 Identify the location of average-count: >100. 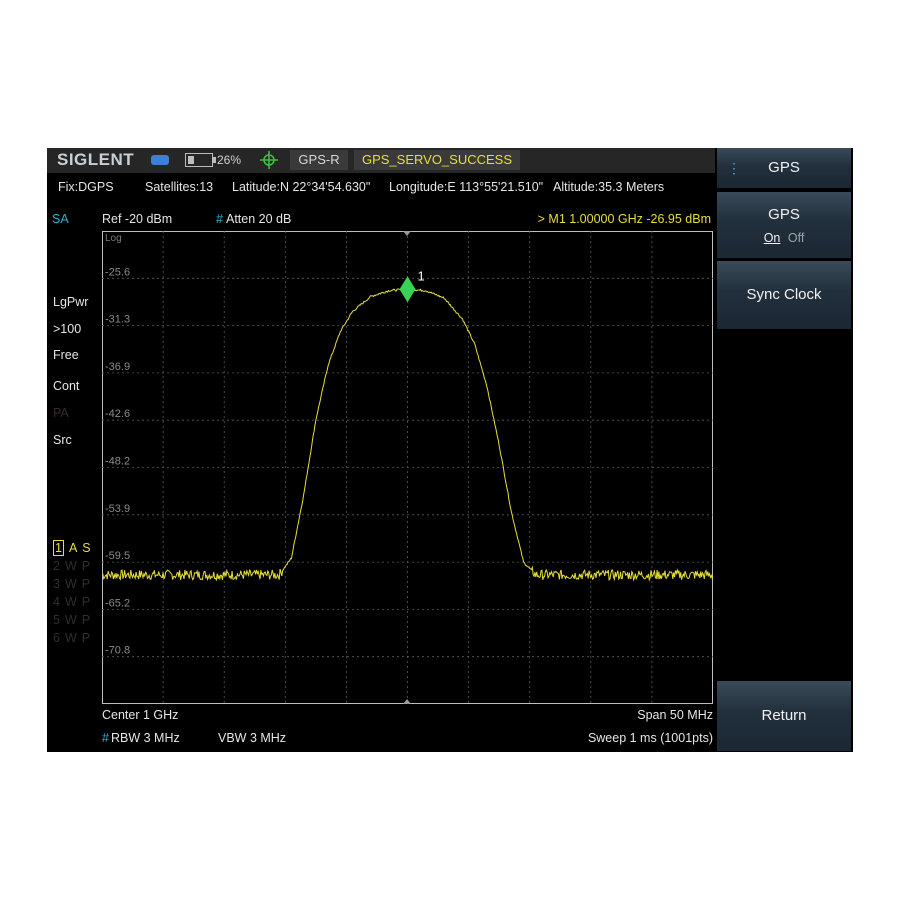
(67, 329).